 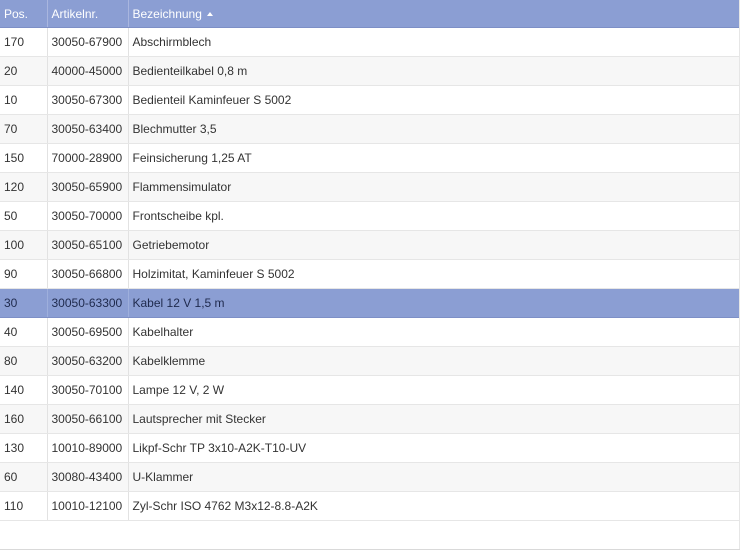 I want to click on cell-bezeichnung: Feinsicherung 1,25 AT, so click(x=434, y=158).